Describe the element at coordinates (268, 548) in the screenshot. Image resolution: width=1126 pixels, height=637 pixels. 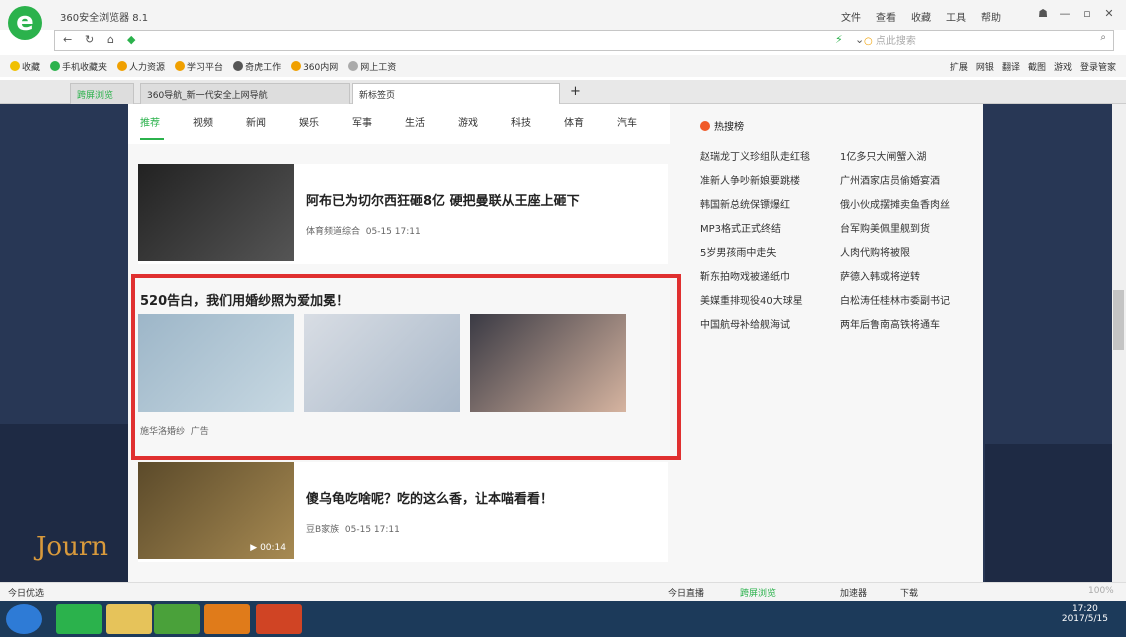
I see `video-duration: ▶ 00:14` at that location.